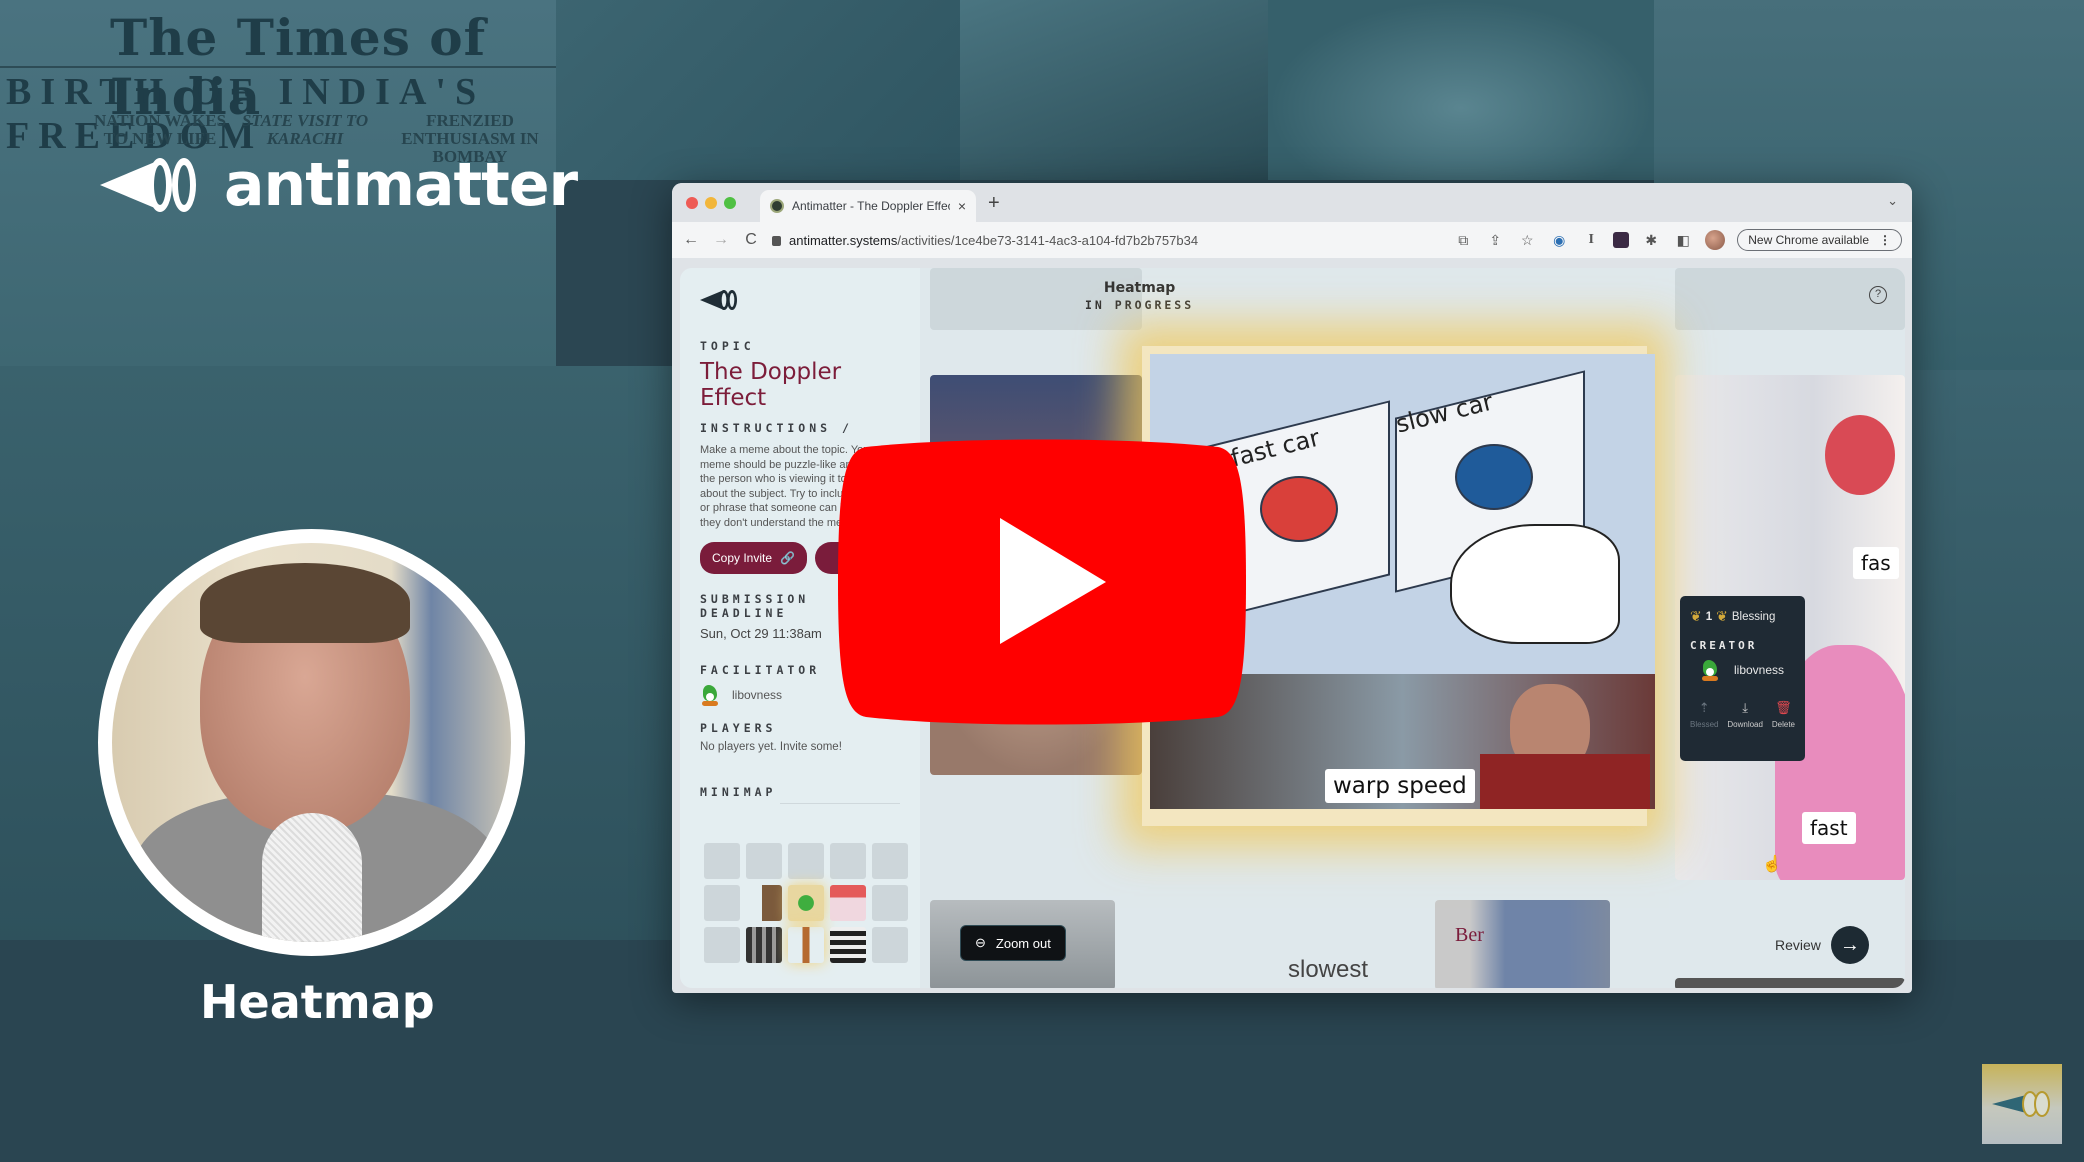 The height and width of the screenshot is (1162, 2084). Describe the element at coordinates (1892, 201) in the screenshot. I see `tab-search-chevron-icon: ⌄` at that location.